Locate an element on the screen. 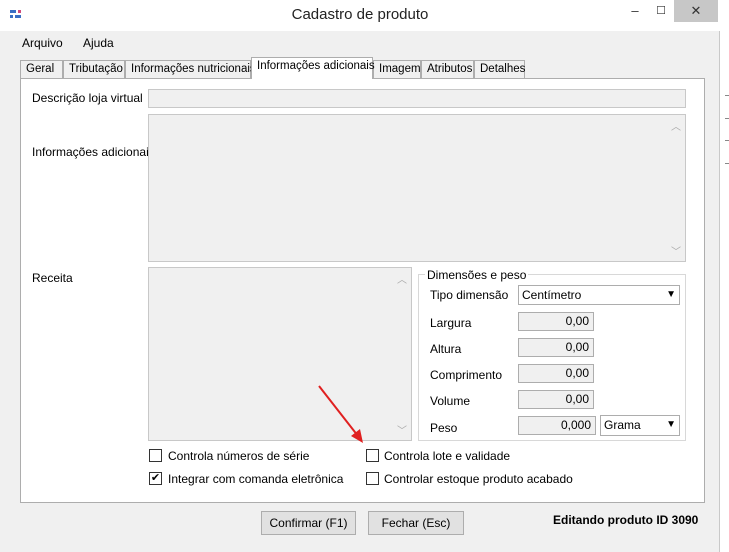  estoque-checkbox is located at coordinates (372, 478).